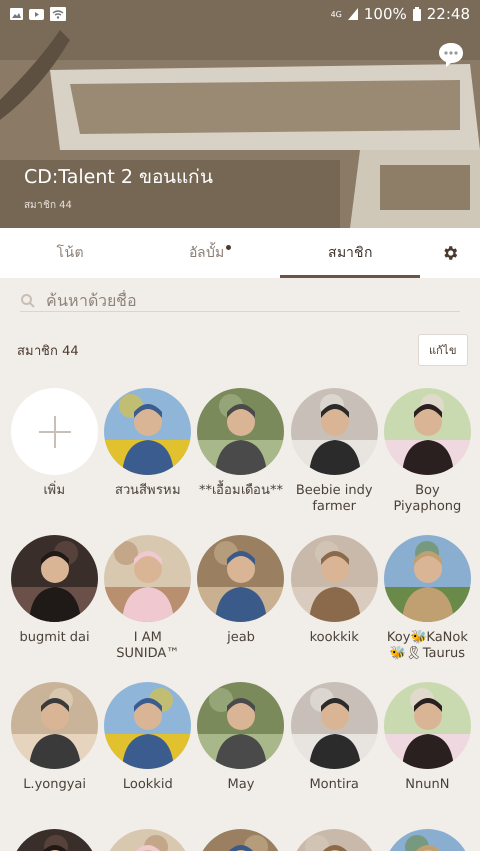  What do you see at coordinates (147, 785) in the screenshot?
I see `member-name: Lookkid` at bounding box center [147, 785].